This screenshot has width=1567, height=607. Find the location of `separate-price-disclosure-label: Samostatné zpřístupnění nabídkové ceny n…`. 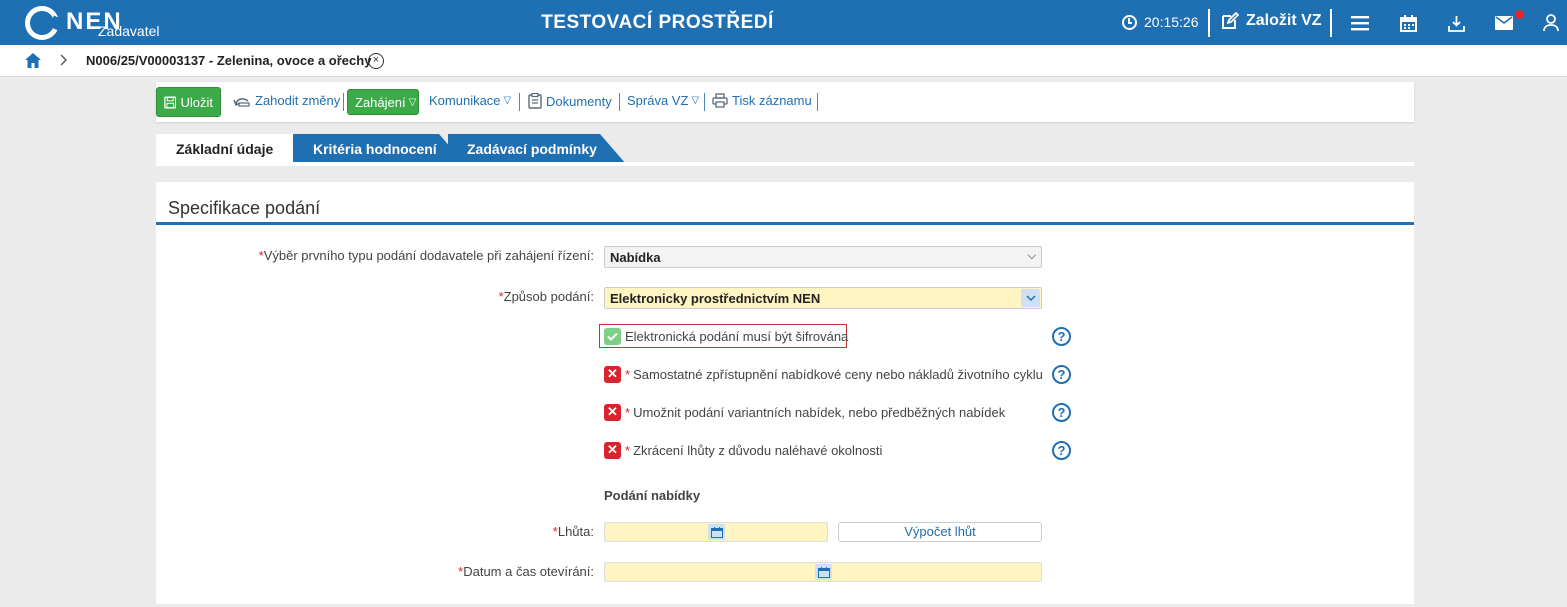

separate-price-disclosure-label: Samostatné zpřístupnění nabídkové ceny n… is located at coordinates (838, 374).